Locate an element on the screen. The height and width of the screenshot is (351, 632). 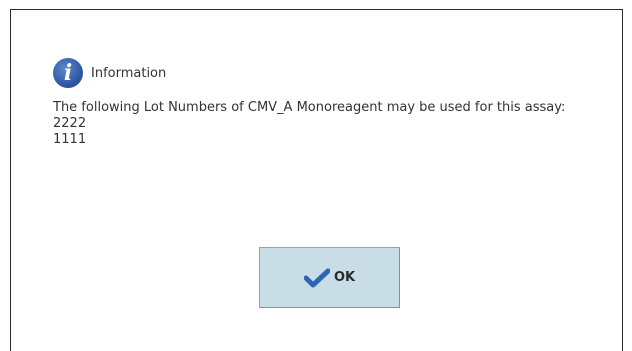
dialog-title: Information is located at coordinates (129, 73).